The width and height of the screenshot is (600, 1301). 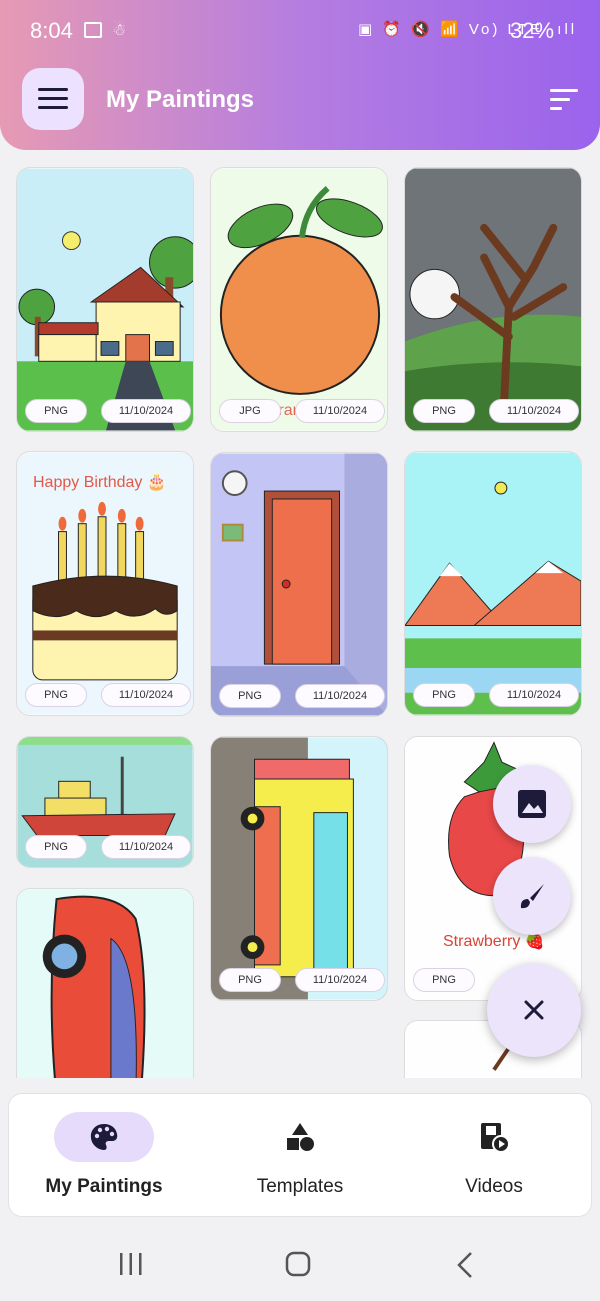 I want to click on home-icon, so click(x=298, y=1264).